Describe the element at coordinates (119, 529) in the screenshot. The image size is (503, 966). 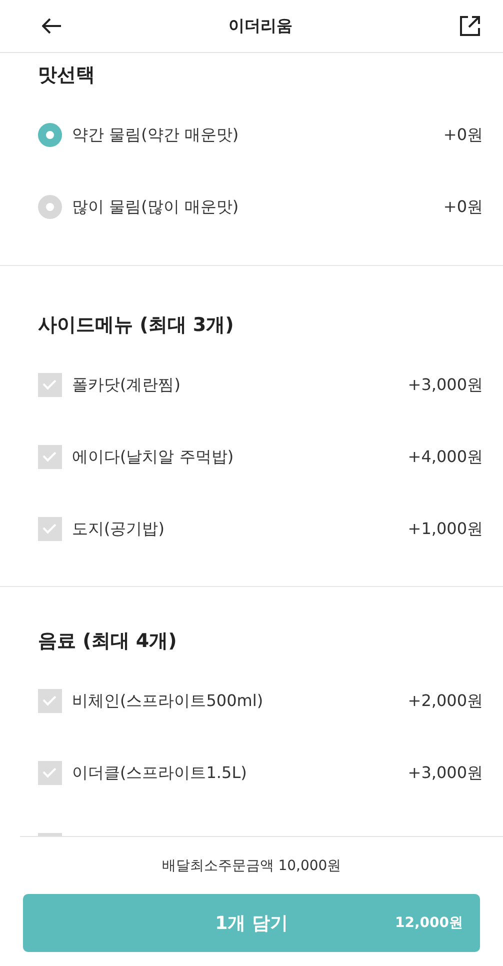
I see `option-label: 도지(공기밥)` at that location.